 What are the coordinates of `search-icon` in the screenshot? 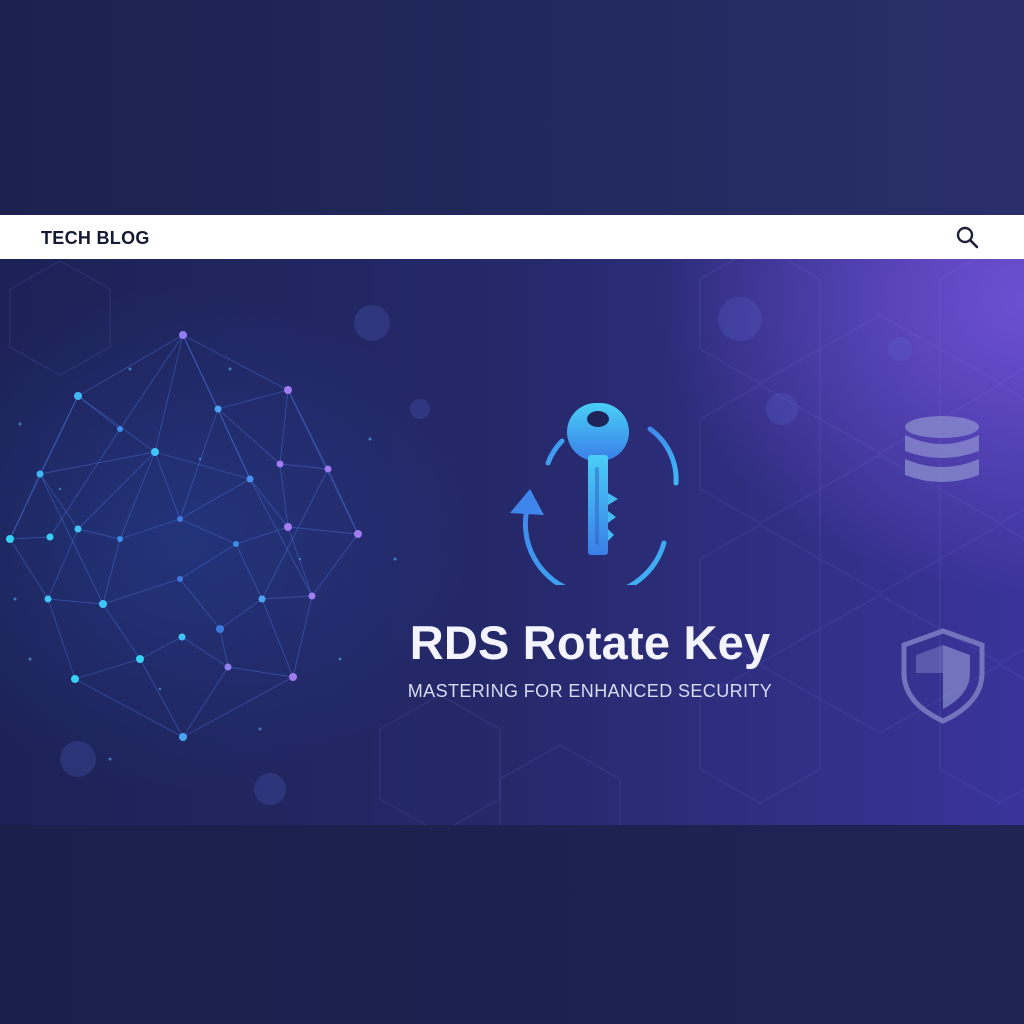 It's located at (967, 237).